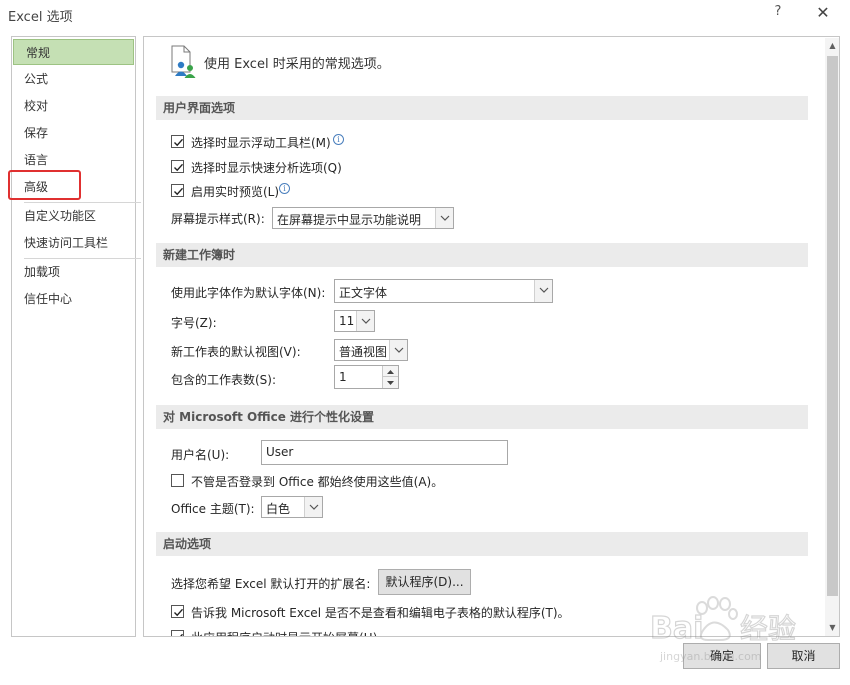 This screenshot has height=685, width=850. Describe the element at coordinates (343, 377) in the screenshot. I see `sheet-count-value: 1` at that location.